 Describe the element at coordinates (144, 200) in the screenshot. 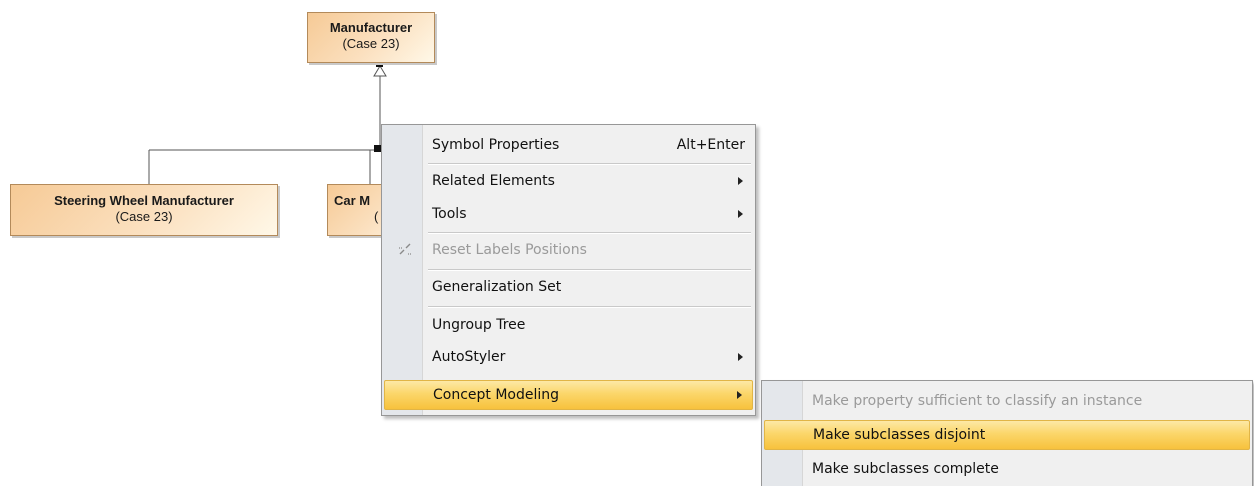

I see `class-title: Steering Wheel Manufacturer` at that location.